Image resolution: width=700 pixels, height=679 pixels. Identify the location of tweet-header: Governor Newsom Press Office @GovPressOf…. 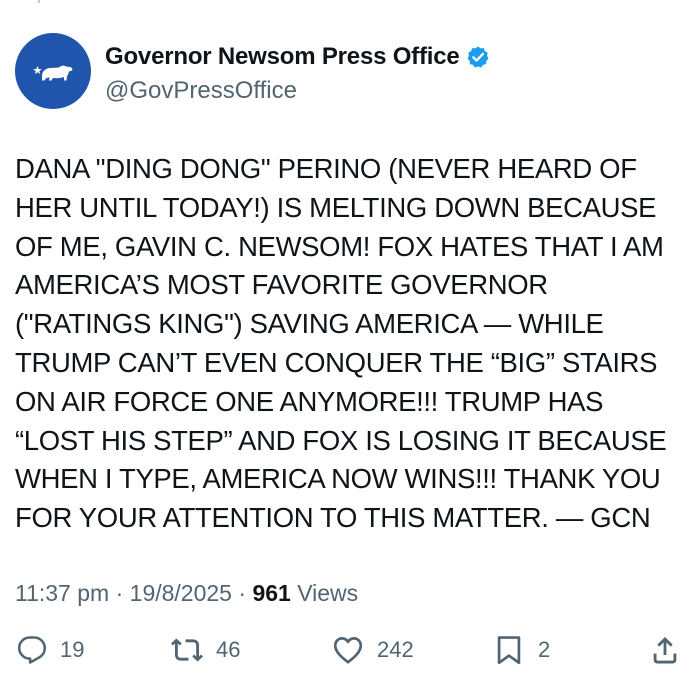
(252, 73).